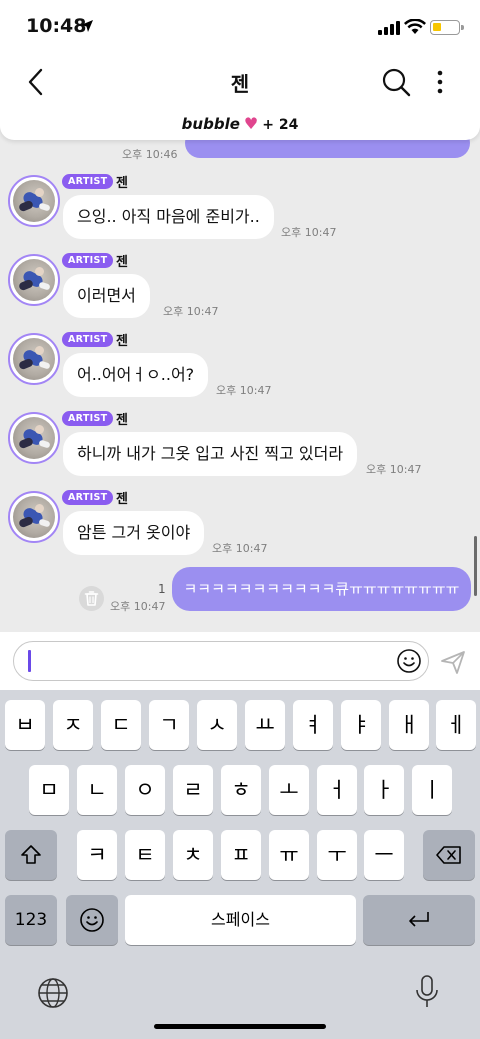 The width and height of the screenshot is (480, 1039). Describe the element at coordinates (240, 287) in the screenshot. I see `message-row: ARTIST 젠 이러면서 오후 10:47` at that location.